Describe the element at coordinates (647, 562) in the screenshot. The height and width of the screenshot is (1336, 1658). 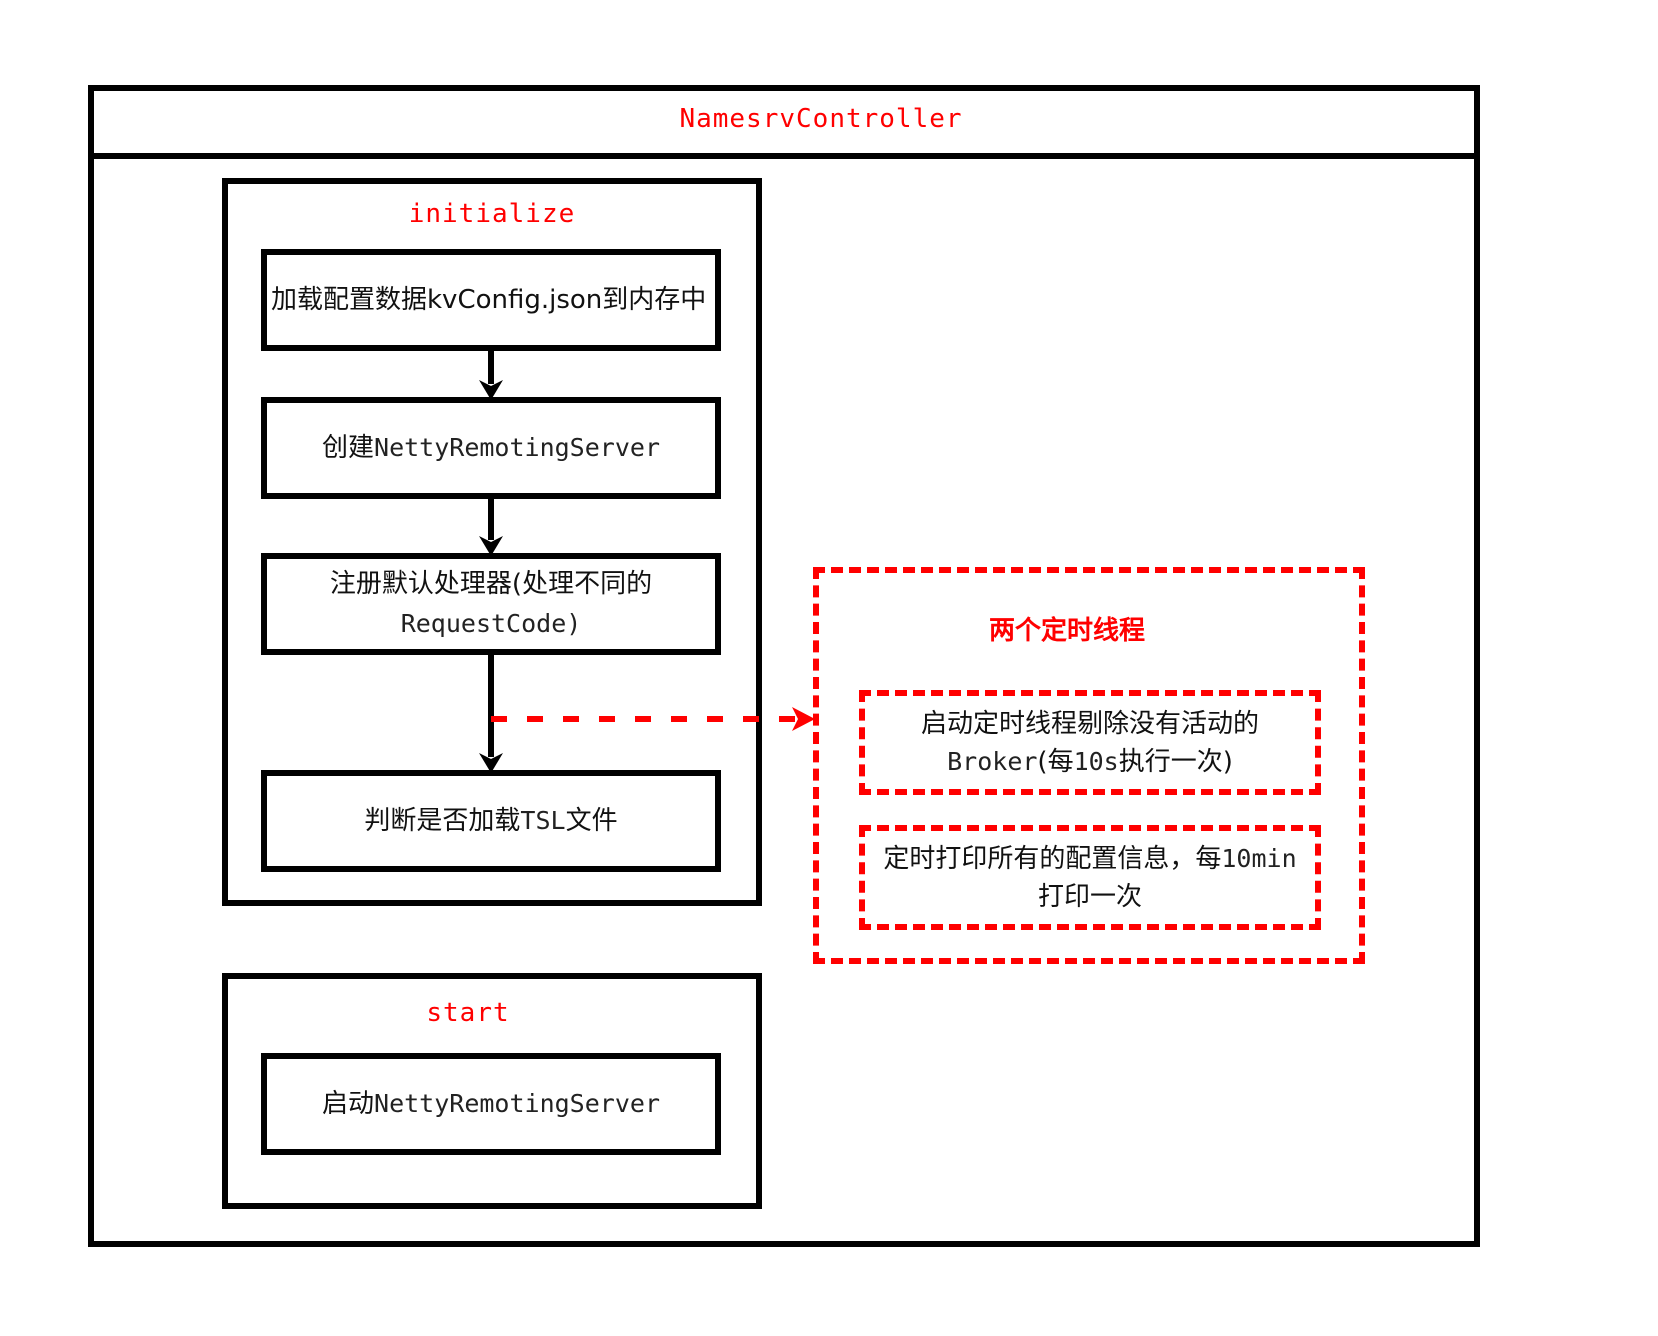
I see `arrows-layer` at that location.